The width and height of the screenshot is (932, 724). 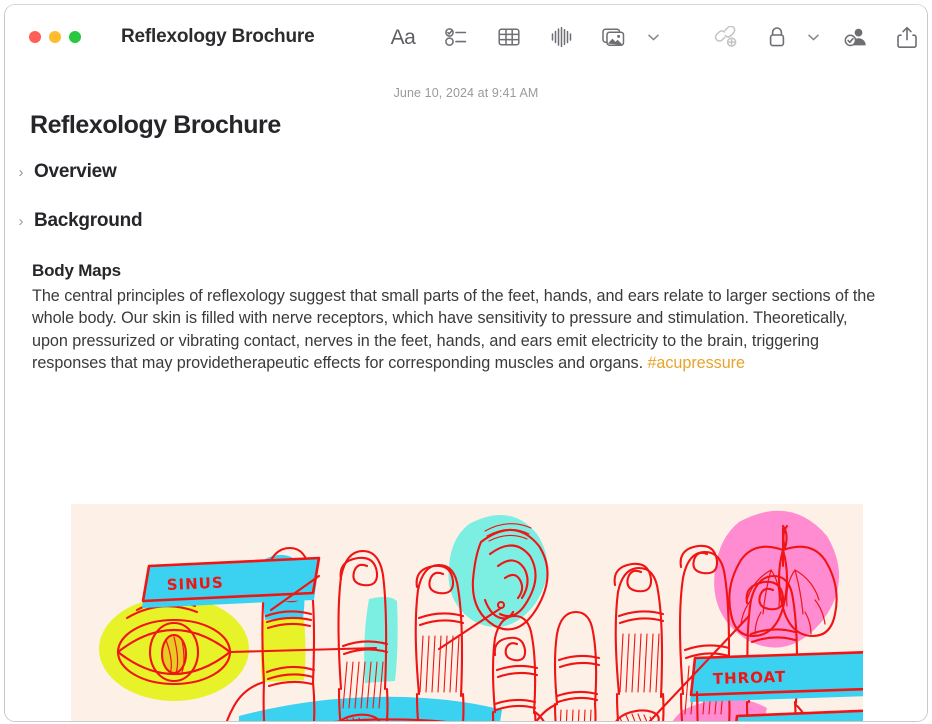 I want to click on photos-icon, so click(x=615, y=37).